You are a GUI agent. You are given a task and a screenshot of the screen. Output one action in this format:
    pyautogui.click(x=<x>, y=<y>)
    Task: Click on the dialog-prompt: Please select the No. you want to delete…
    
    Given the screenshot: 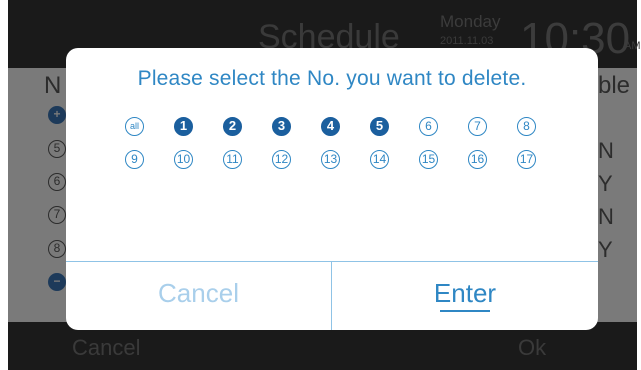 What is the action you would take?
    pyautogui.click(x=332, y=78)
    